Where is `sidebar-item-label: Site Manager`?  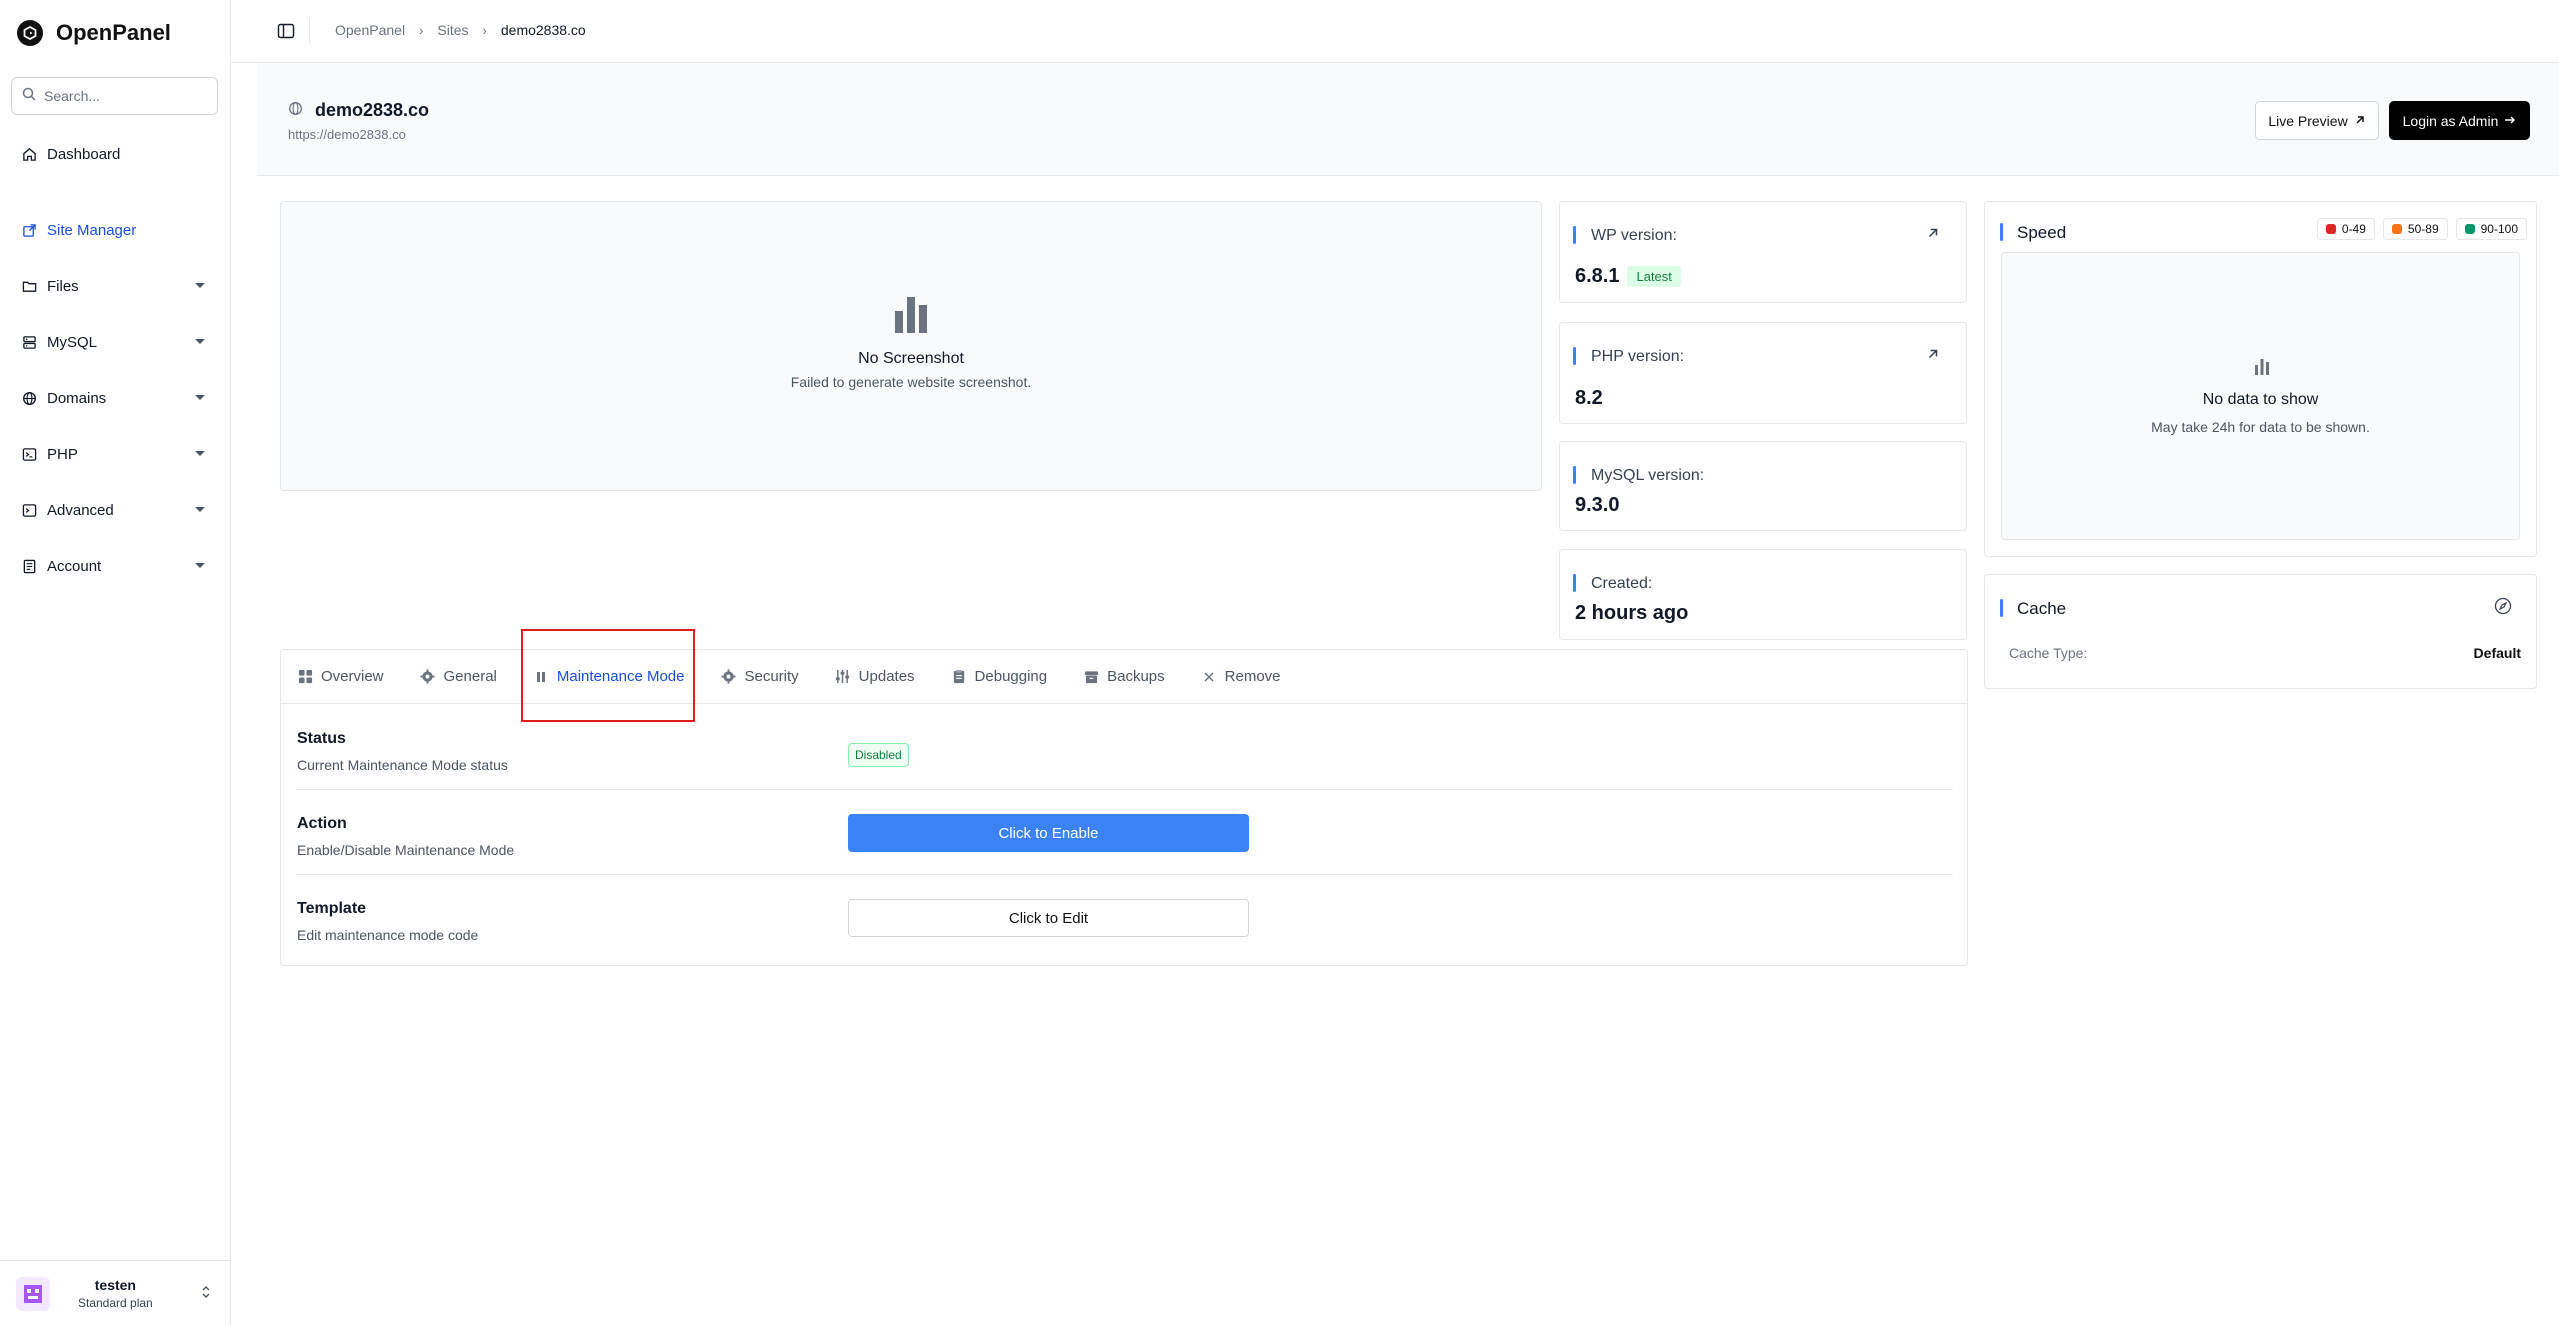 sidebar-item-label: Site Manager is located at coordinates (92, 230).